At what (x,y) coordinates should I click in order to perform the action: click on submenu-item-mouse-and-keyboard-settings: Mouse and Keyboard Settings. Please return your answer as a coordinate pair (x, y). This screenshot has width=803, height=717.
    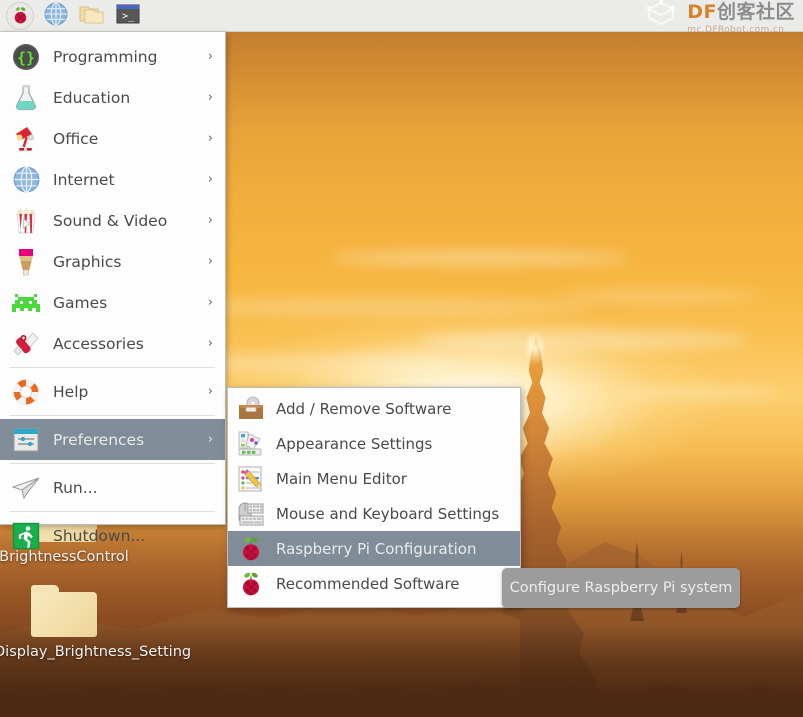
    Looking at the image, I should click on (374, 513).